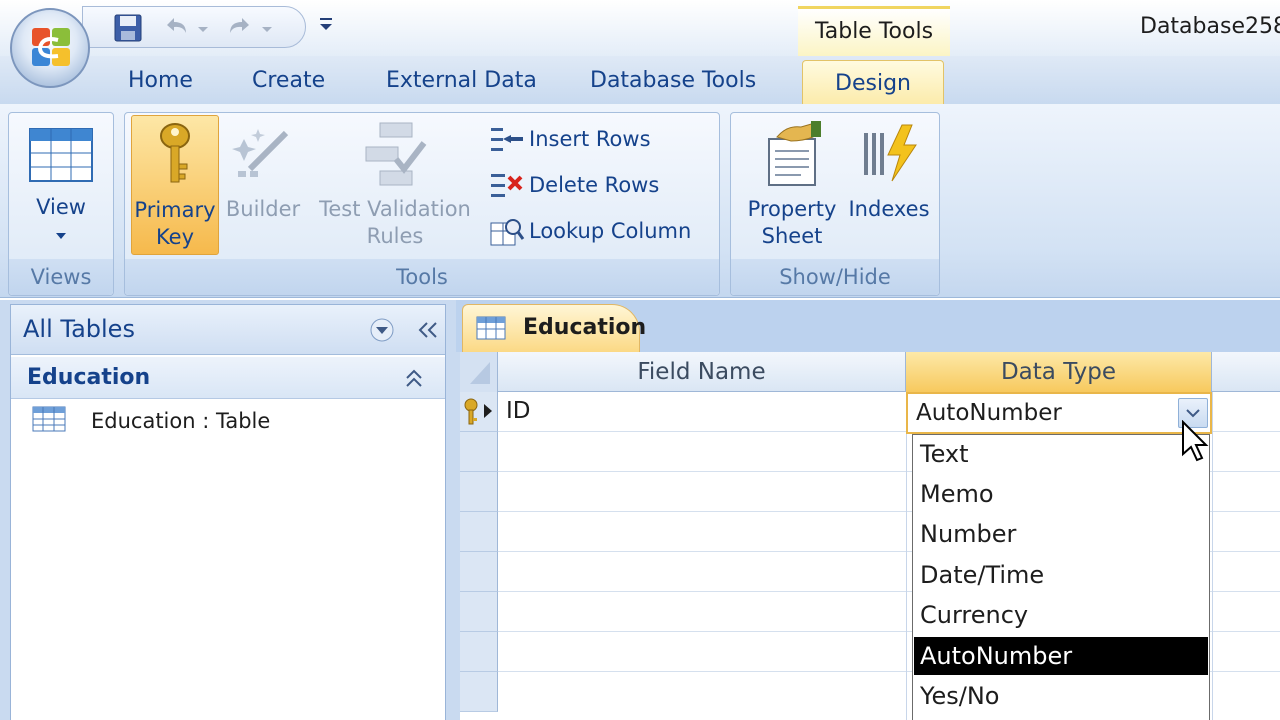  Describe the element at coordinates (1061, 534) in the screenshot. I see `dropdown-option-number: Number` at that location.